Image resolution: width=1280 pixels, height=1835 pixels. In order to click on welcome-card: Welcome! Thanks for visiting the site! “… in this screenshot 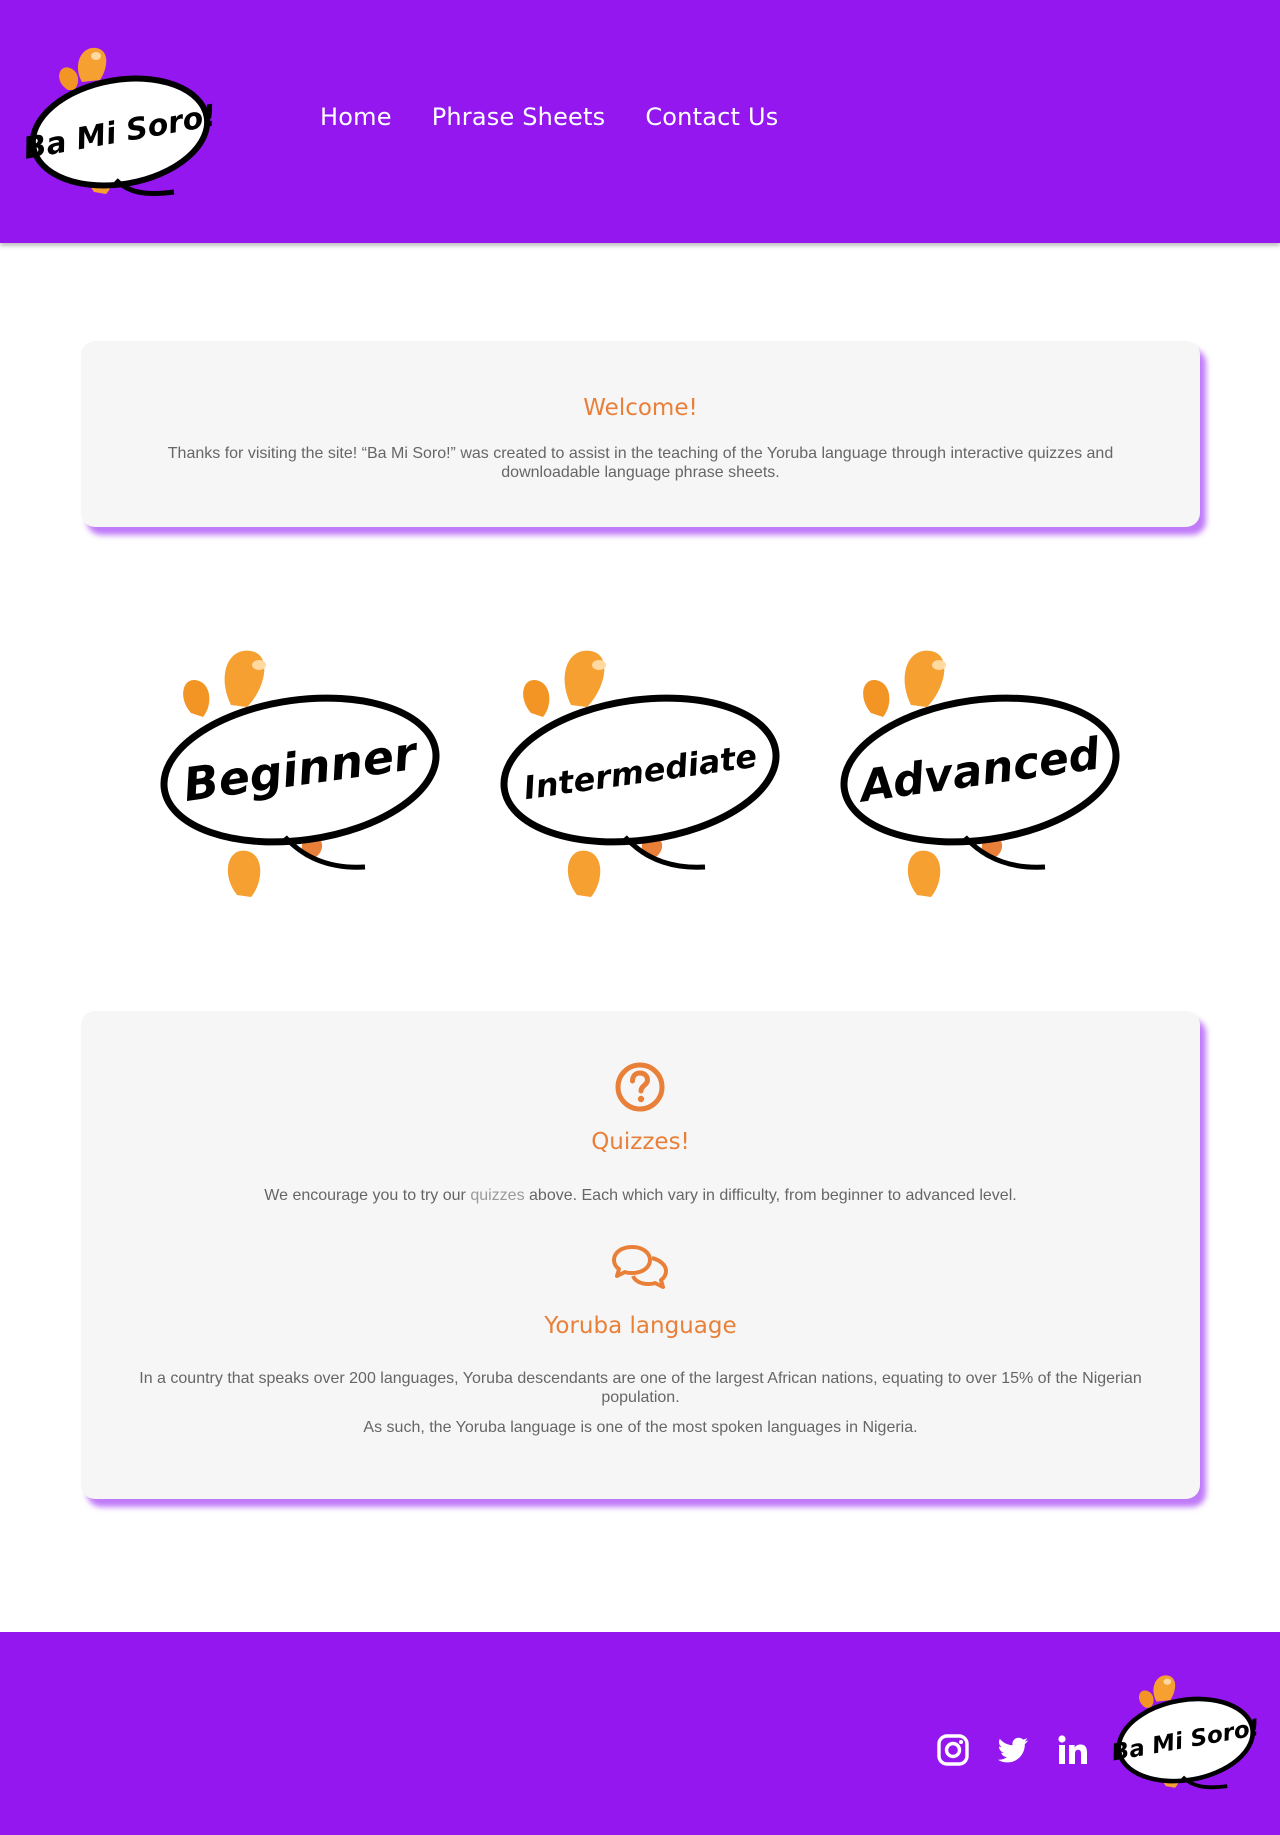, I will do `click(640, 434)`.